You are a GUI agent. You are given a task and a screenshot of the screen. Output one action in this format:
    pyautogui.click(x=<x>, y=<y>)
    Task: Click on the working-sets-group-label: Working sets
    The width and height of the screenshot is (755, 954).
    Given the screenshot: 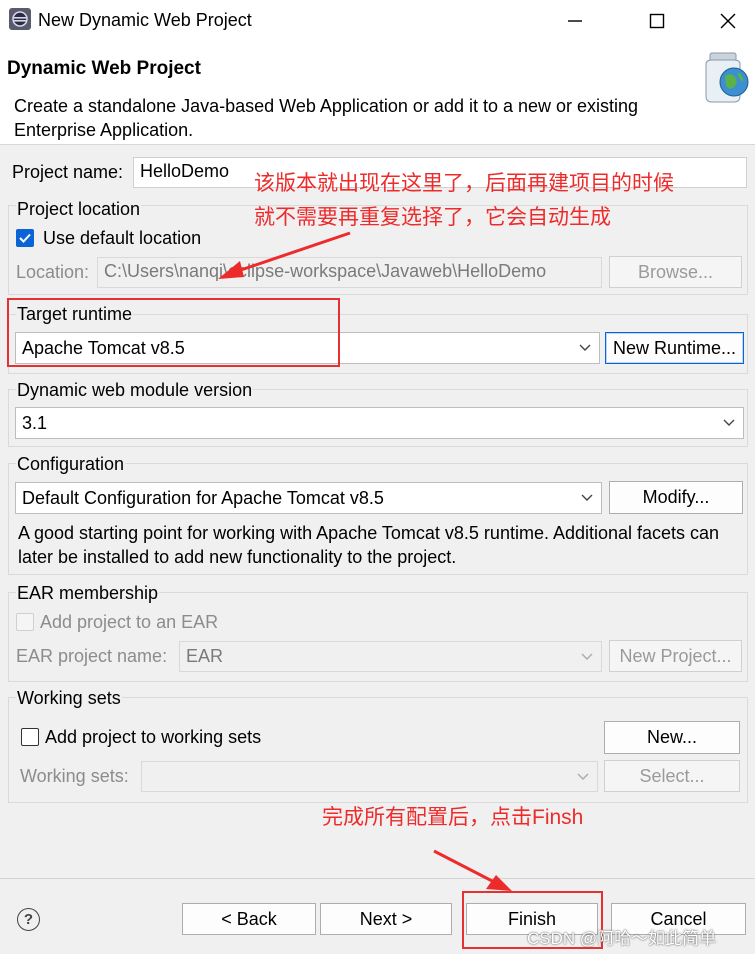 What is the action you would take?
    pyautogui.click(x=69, y=698)
    